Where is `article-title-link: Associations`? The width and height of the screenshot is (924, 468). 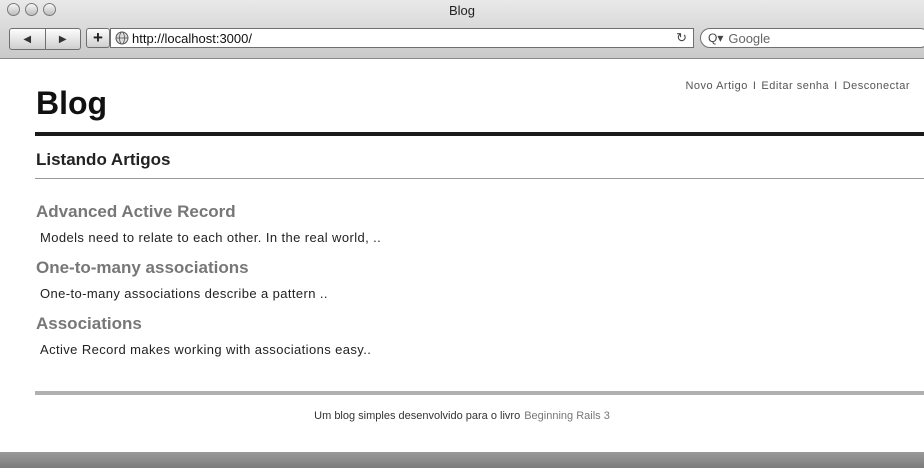 article-title-link: Associations is located at coordinates (466, 324).